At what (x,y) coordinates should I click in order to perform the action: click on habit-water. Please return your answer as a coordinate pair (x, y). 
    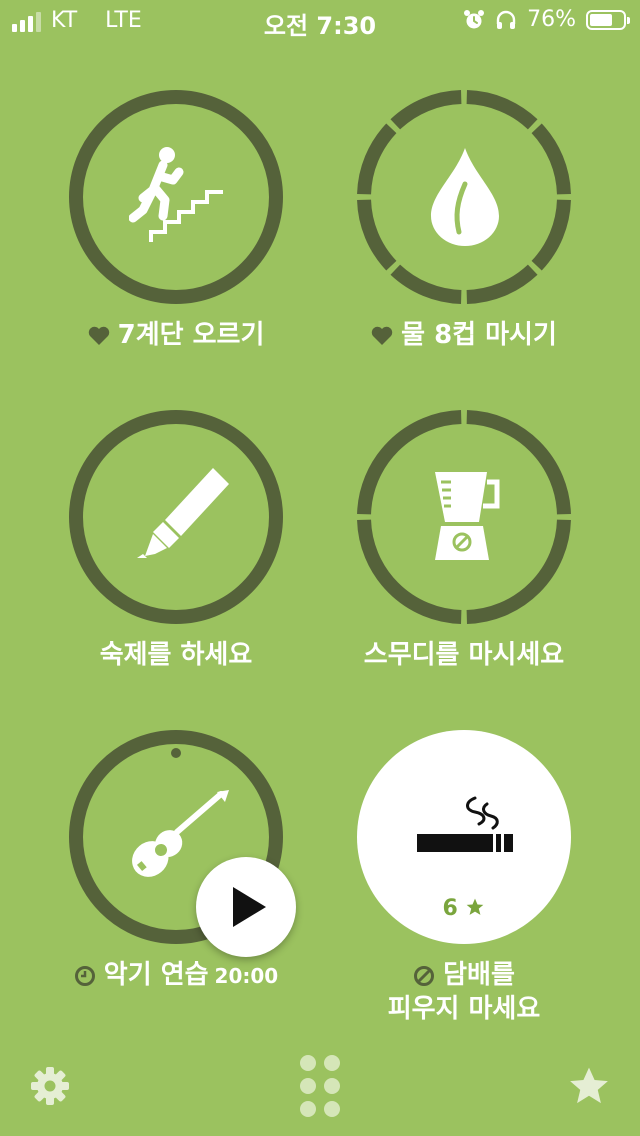
    Looking at the image, I should click on (464, 197).